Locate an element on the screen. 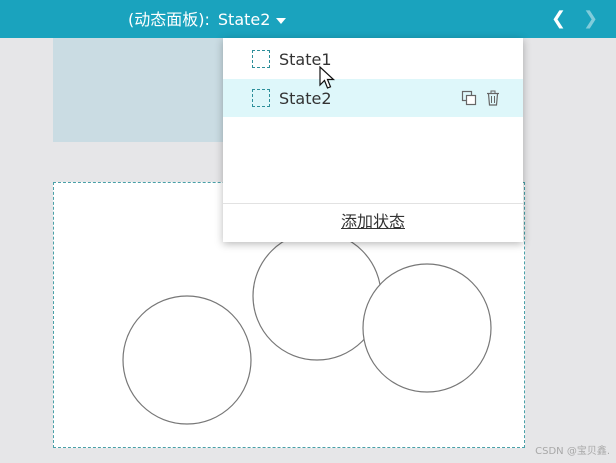 The width and height of the screenshot is (616, 463). state-item-state2: State2 is located at coordinates (373, 98).